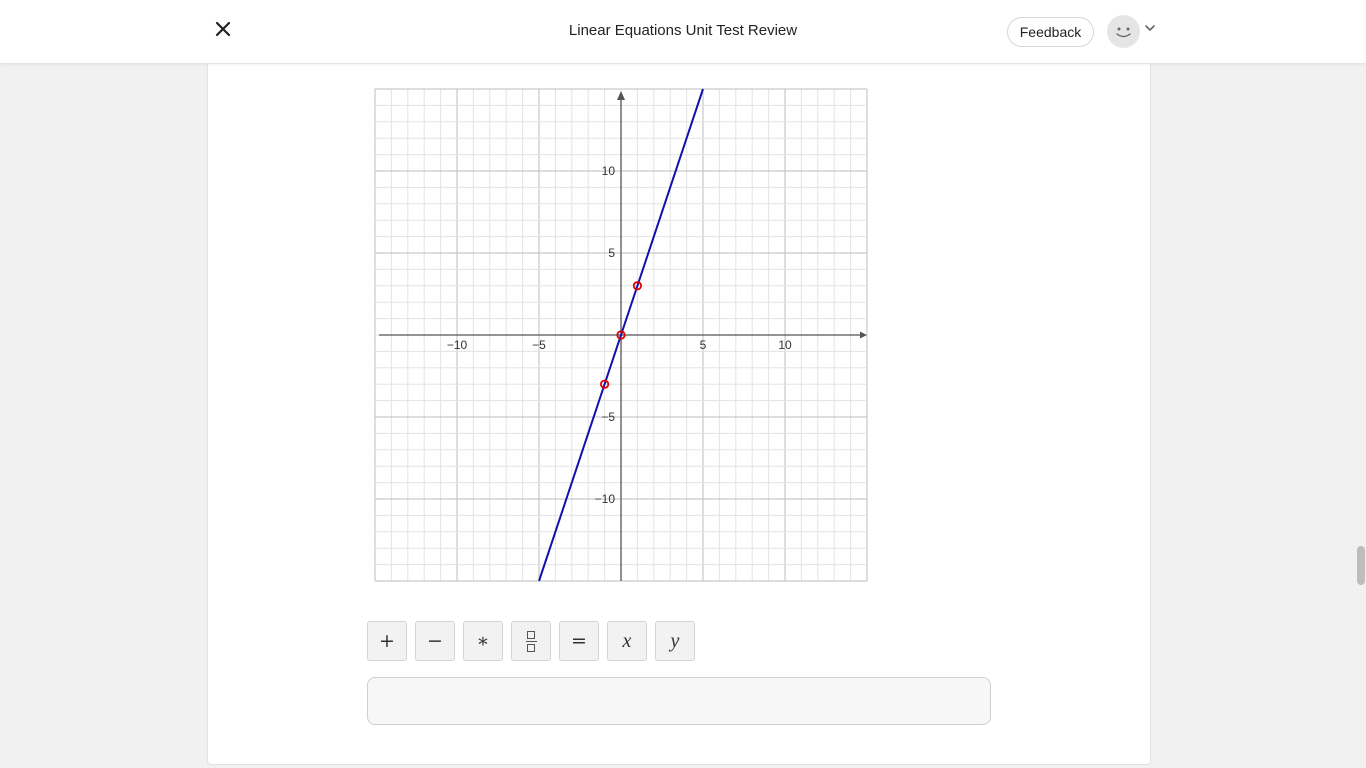 The width and height of the screenshot is (1366, 768). I want to click on x-tick-label: 5, so click(703, 345).